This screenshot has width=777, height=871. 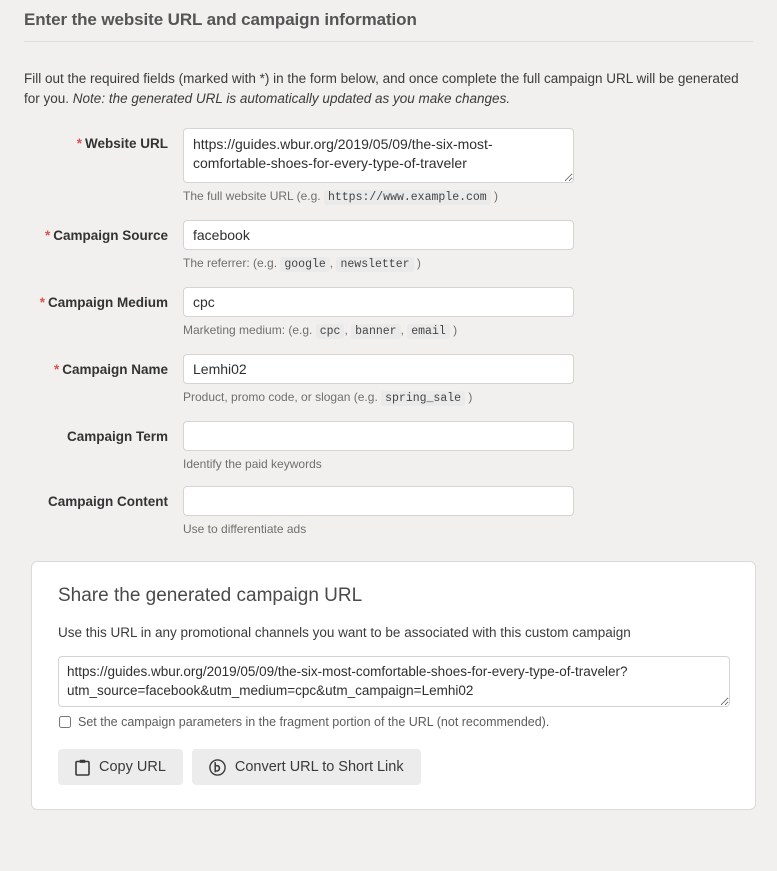 What do you see at coordinates (378, 369) in the screenshot?
I see `campaign-name-input` at bounding box center [378, 369].